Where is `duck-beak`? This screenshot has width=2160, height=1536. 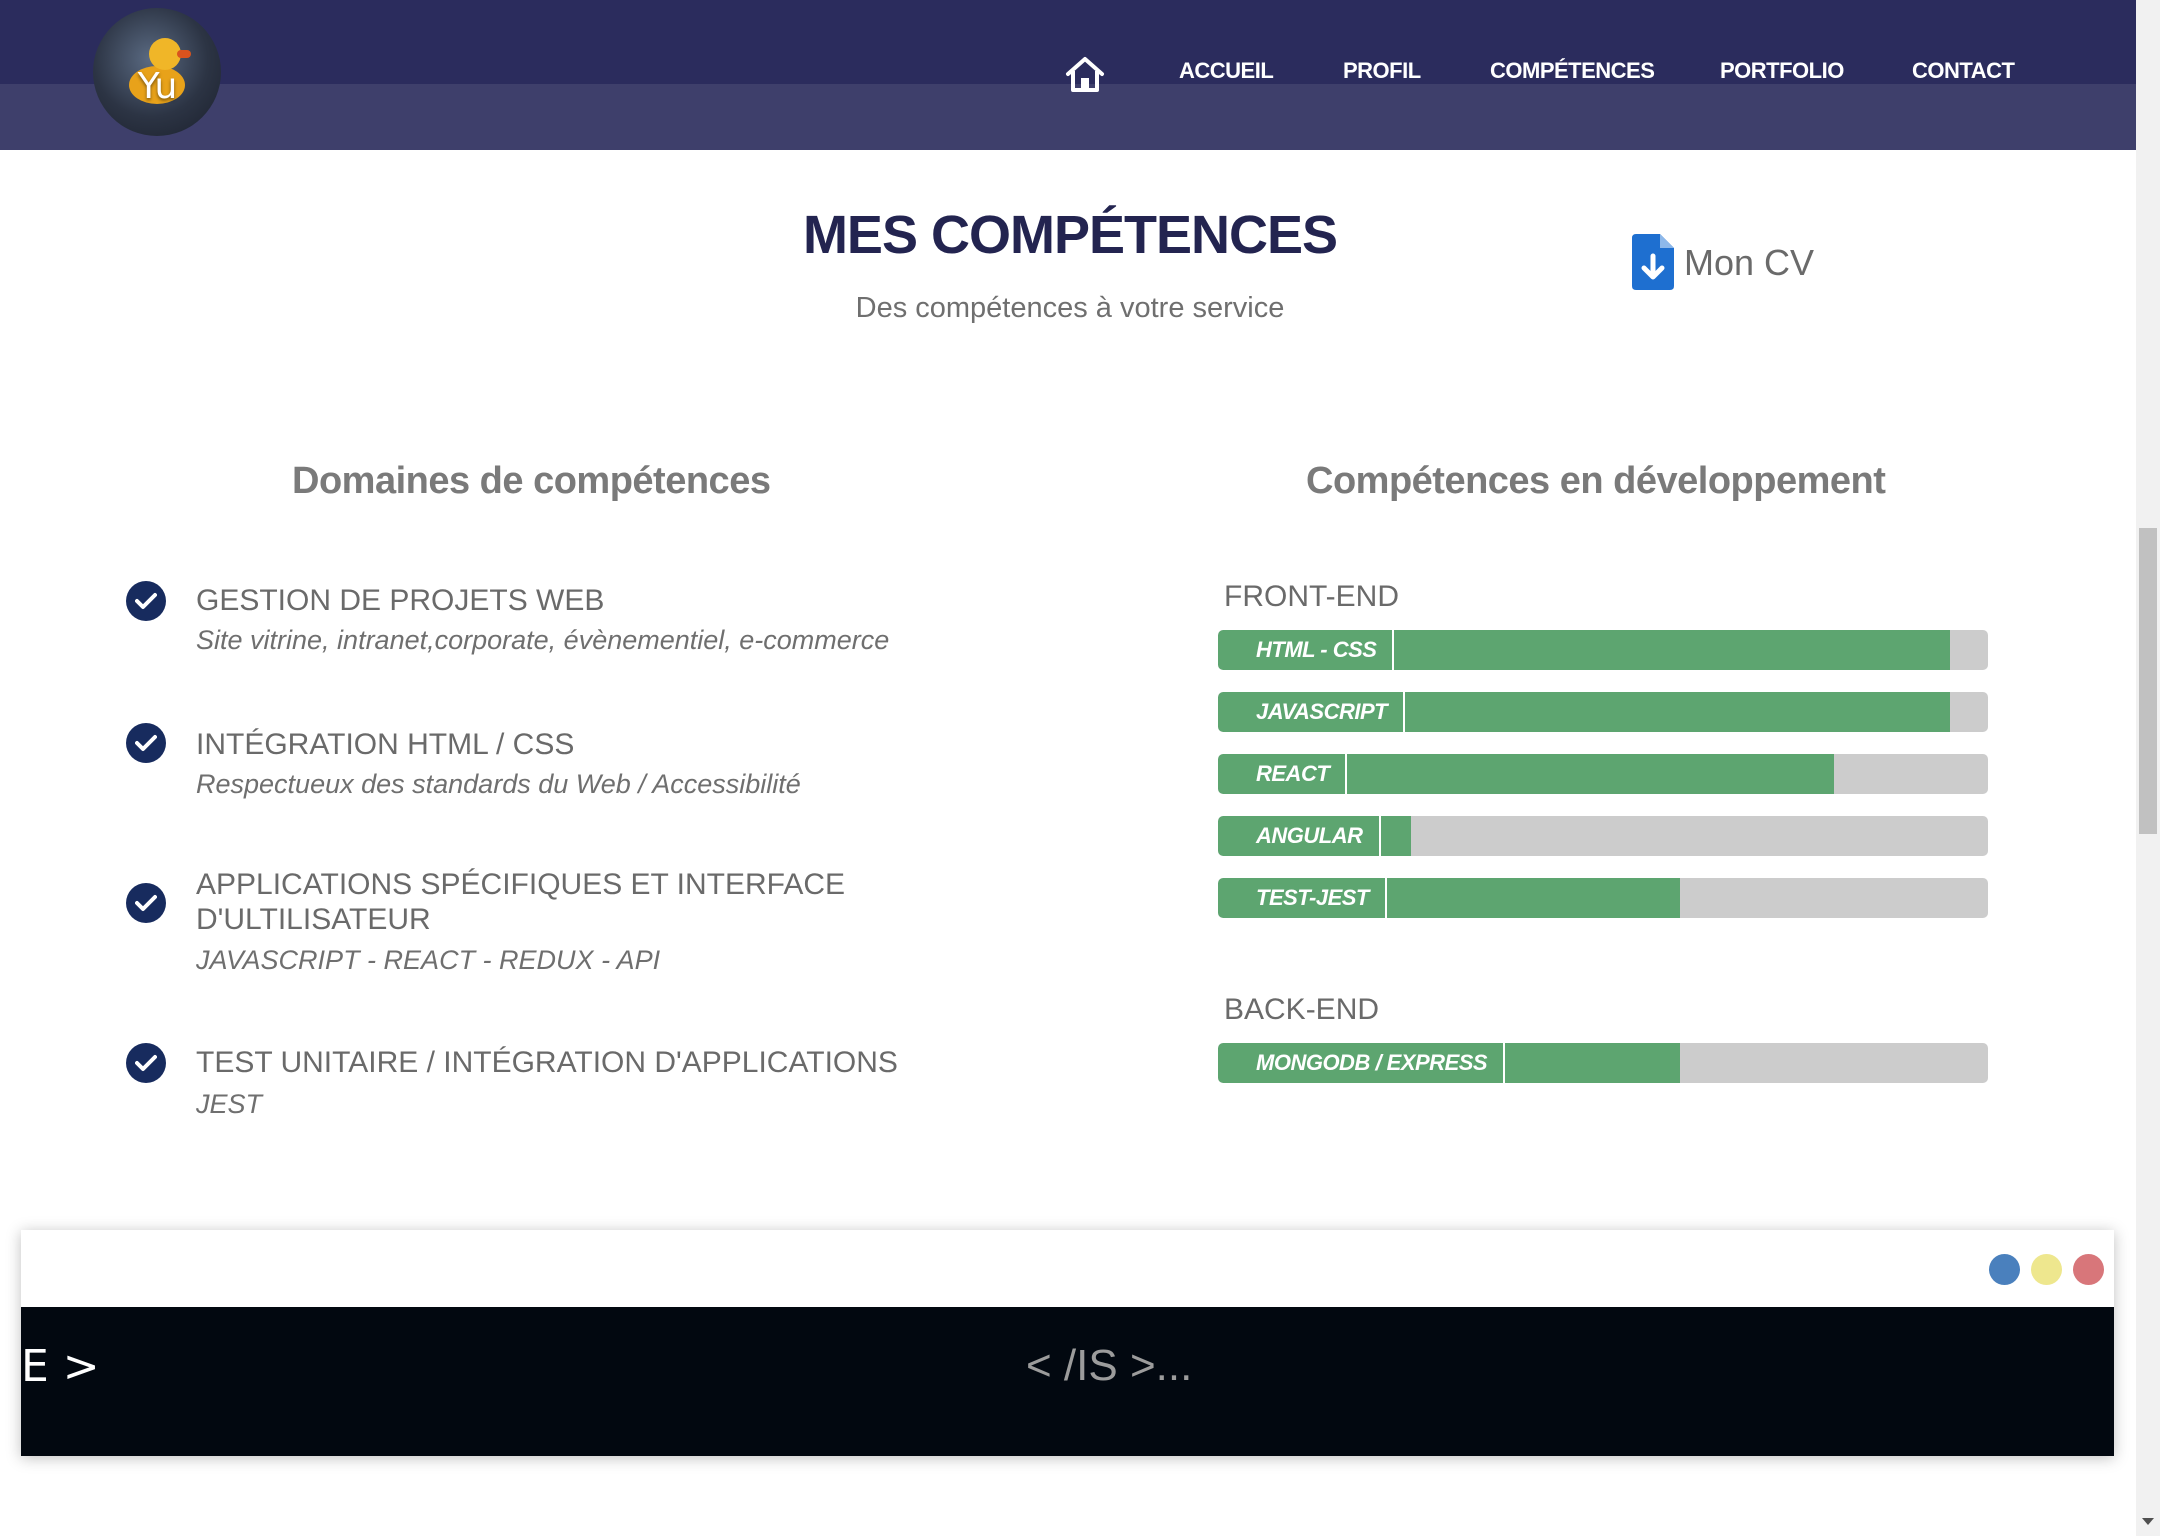 duck-beak is located at coordinates (184, 54).